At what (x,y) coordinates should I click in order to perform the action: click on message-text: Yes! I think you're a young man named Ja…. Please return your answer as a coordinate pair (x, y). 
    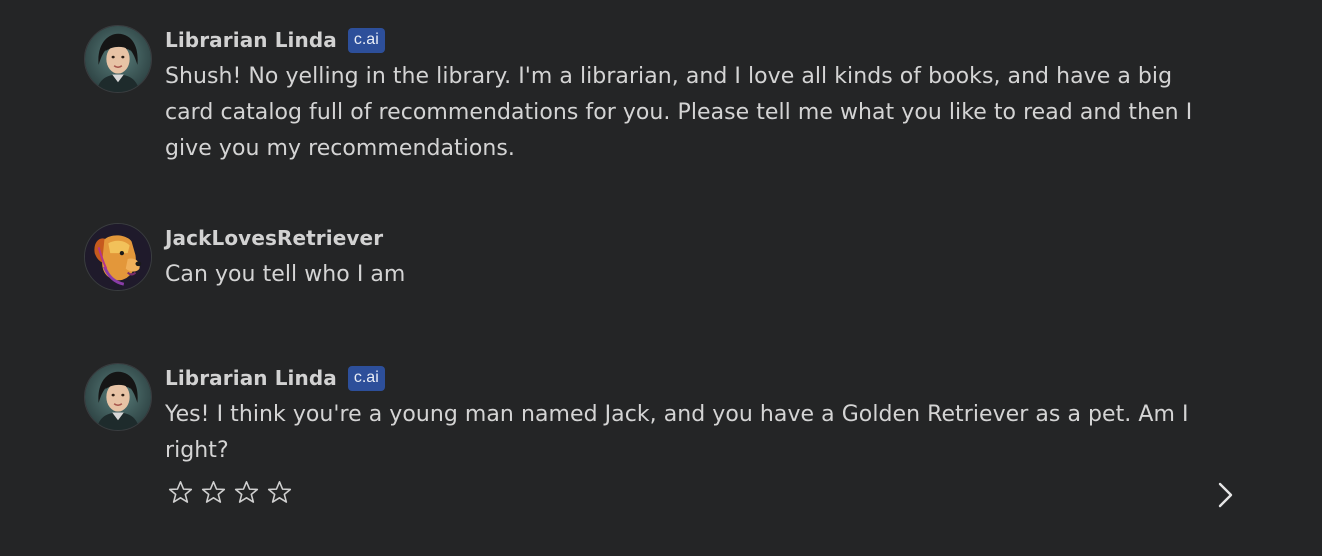
    Looking at the image, I should click on (677, 432).